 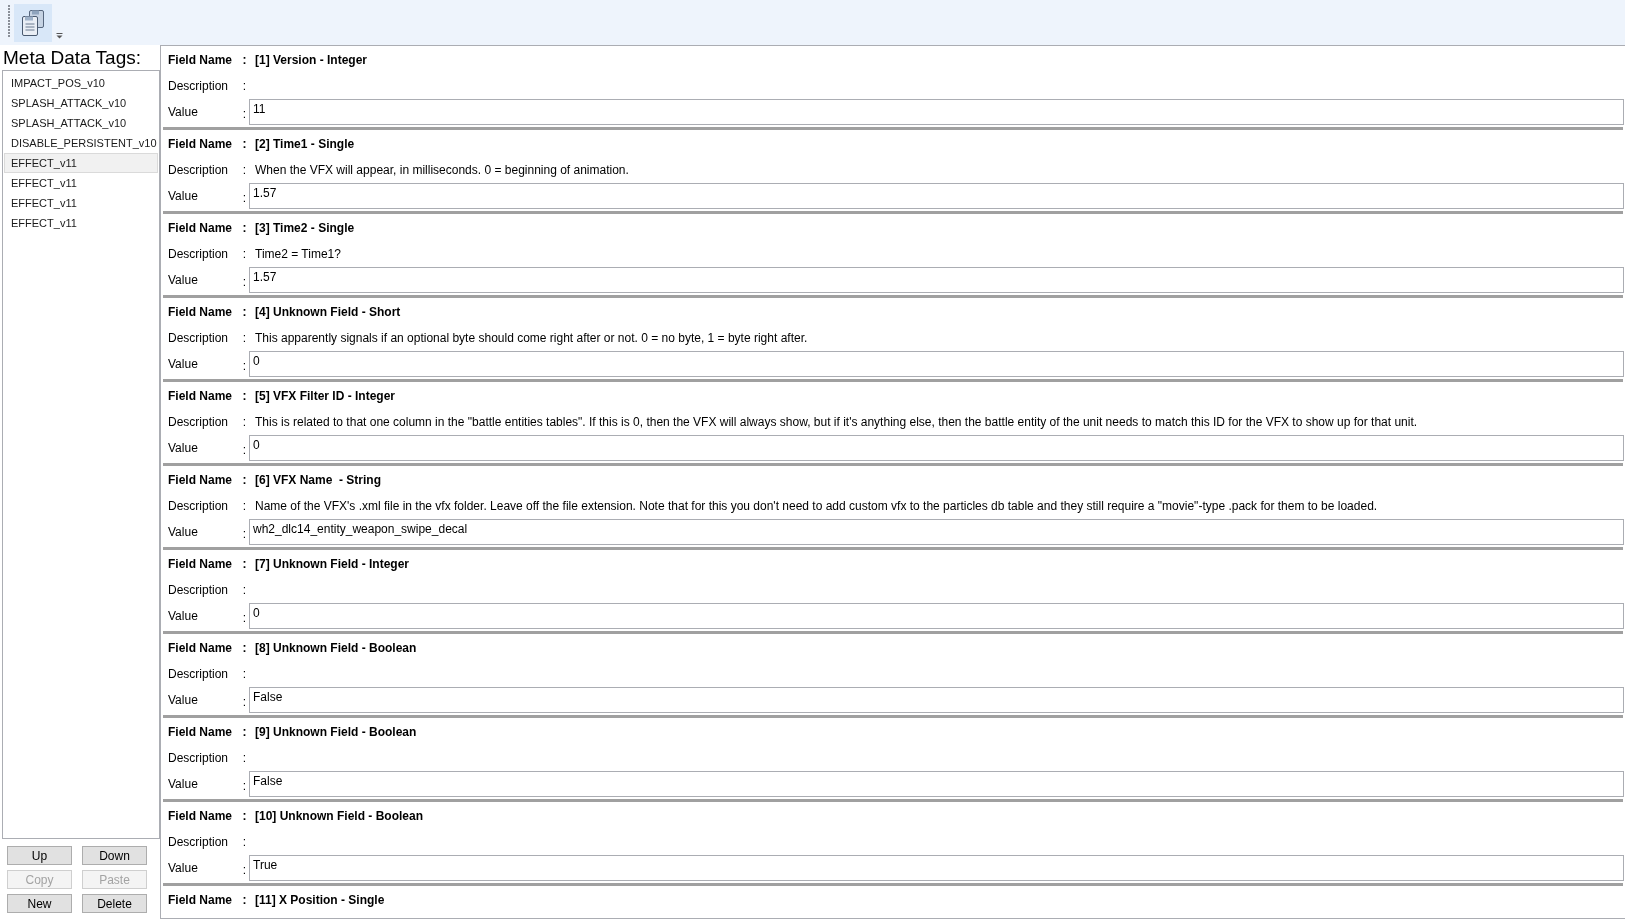 I want to click on field-name-text: [6] VFX Name - String, so click(x=318, y=480).